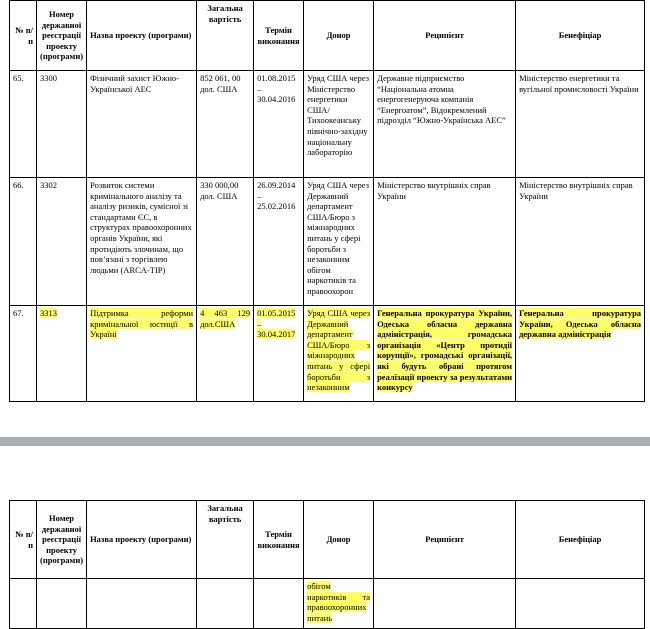 Image resolution: width=650 pixels, height=629 pixels. What do you see at coordinates (142, 124) in the screenshot?
I see `cell-name: Фізичний захист Южно-Української АЕС` at bounding box center [142, 124].